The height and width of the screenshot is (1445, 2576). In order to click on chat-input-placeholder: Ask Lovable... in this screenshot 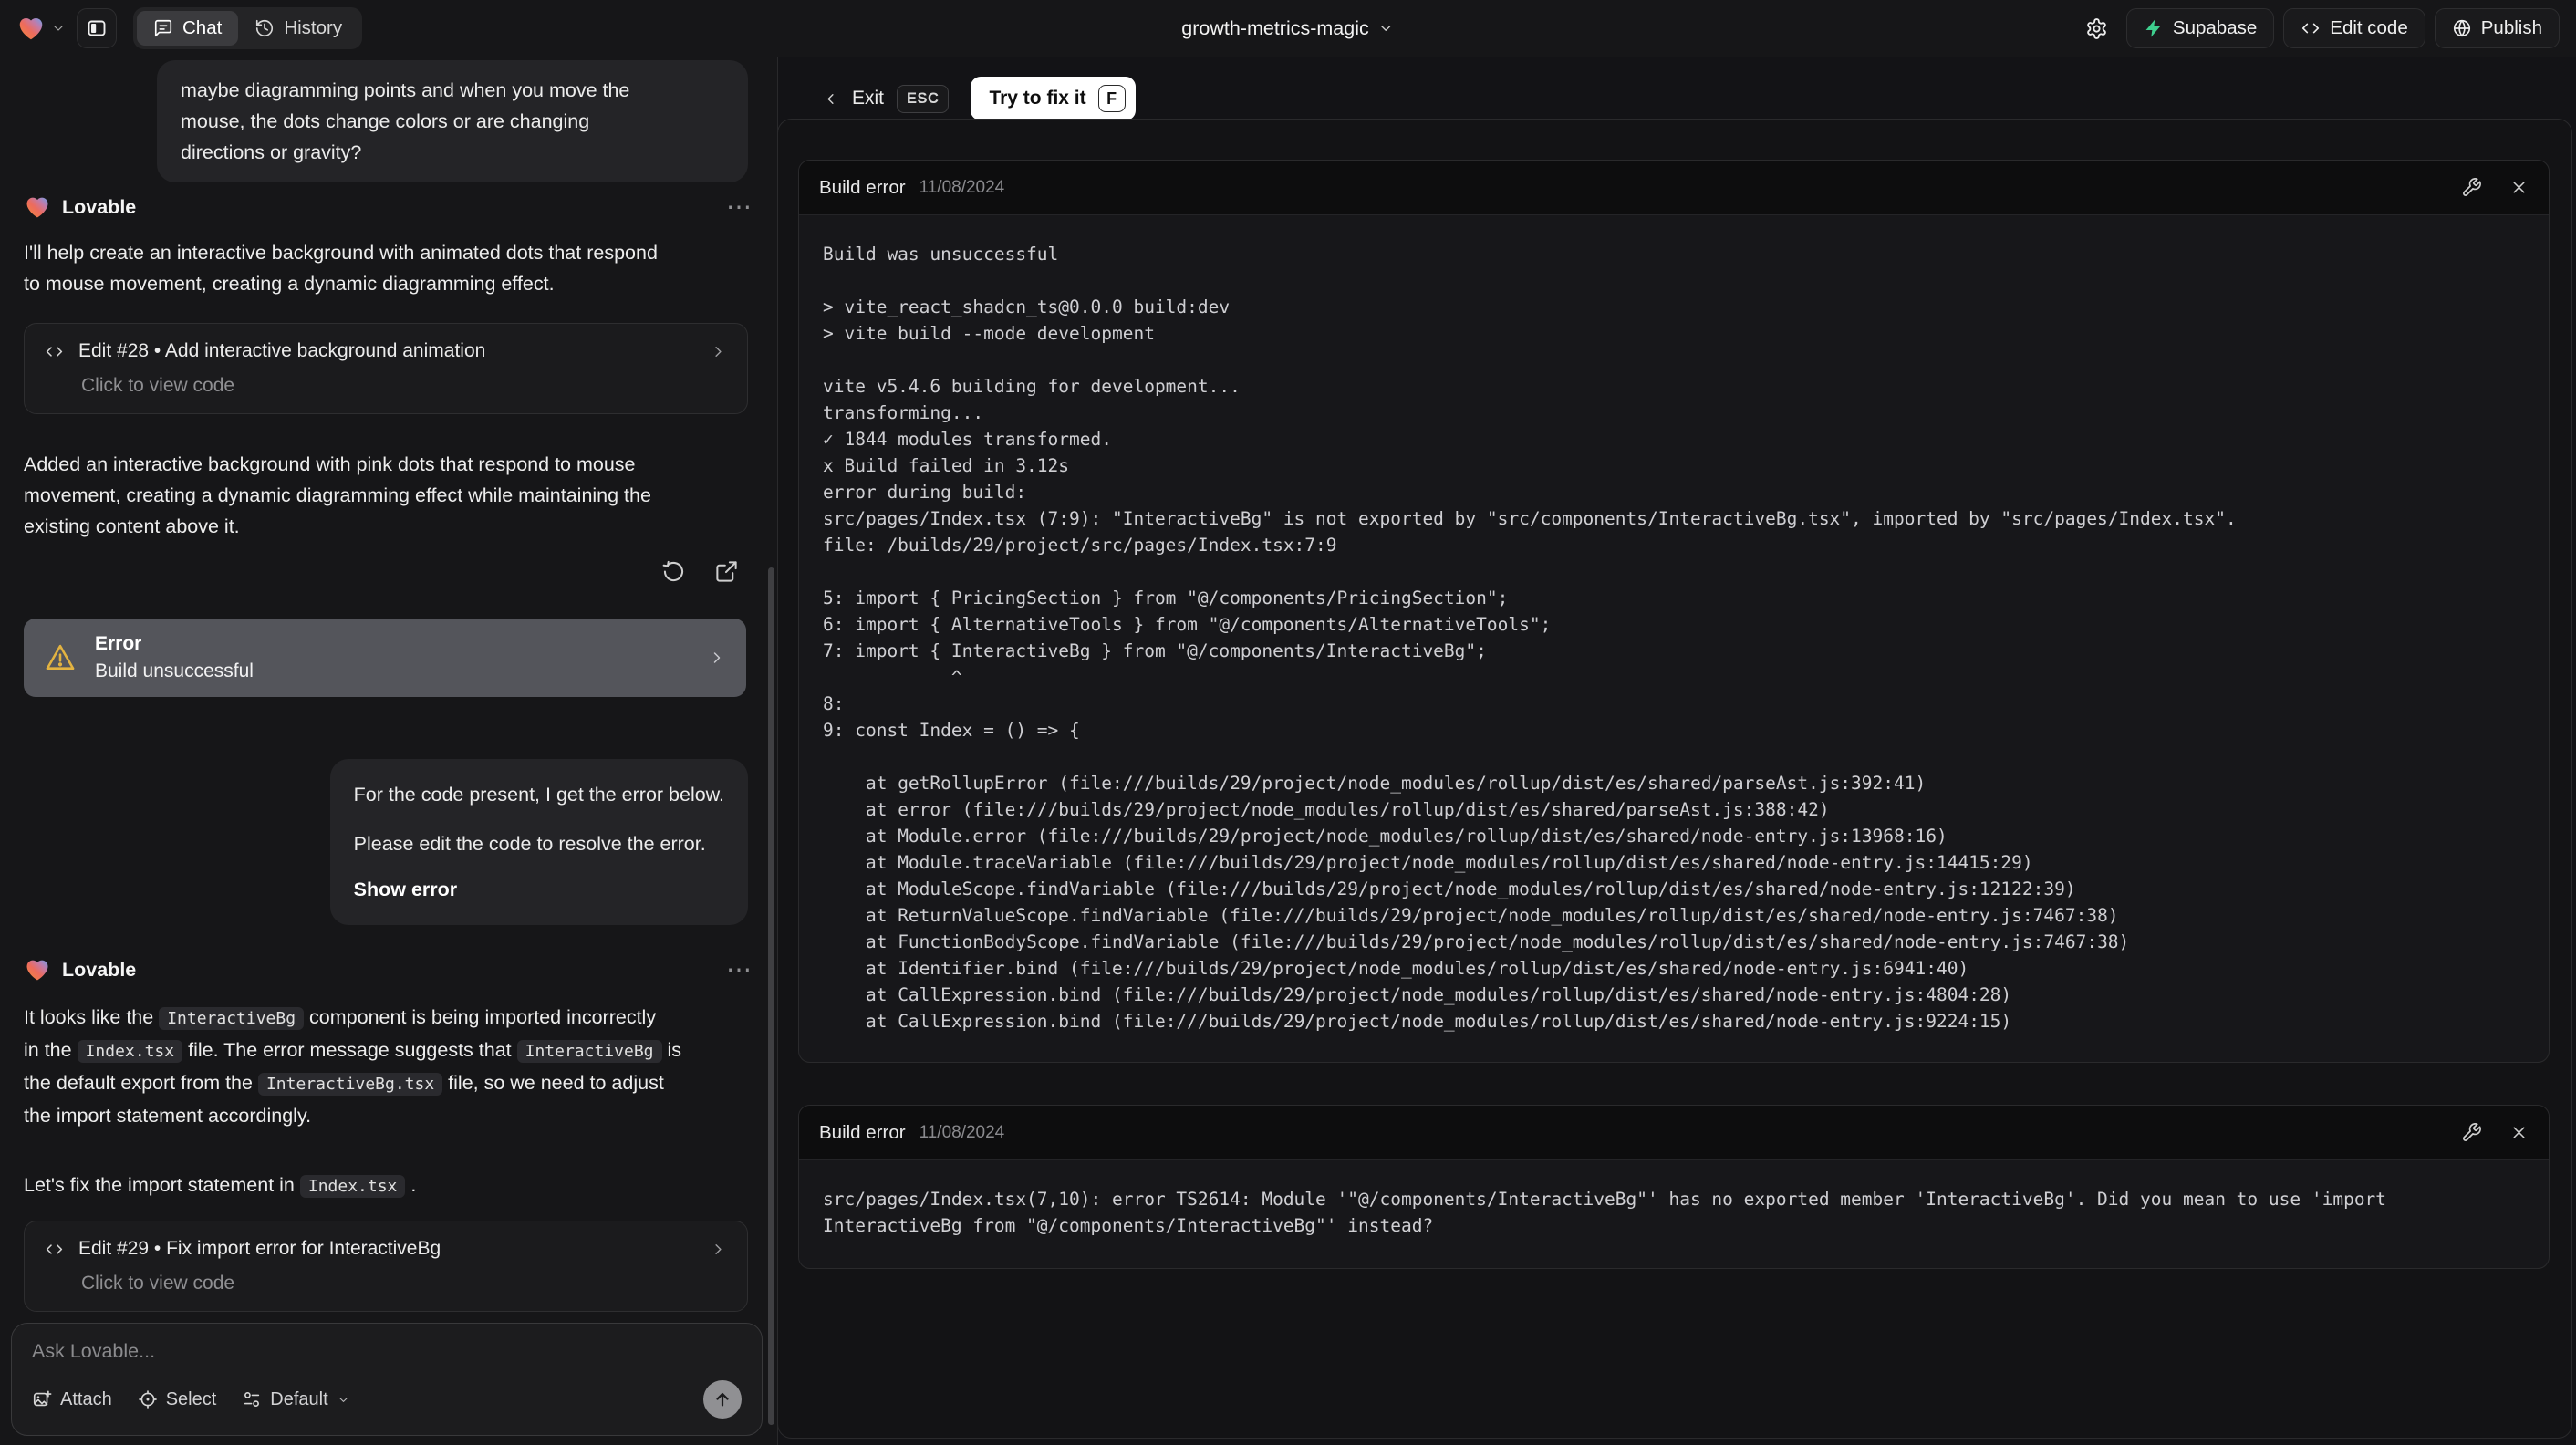, I will do `click(387, 1351)`.